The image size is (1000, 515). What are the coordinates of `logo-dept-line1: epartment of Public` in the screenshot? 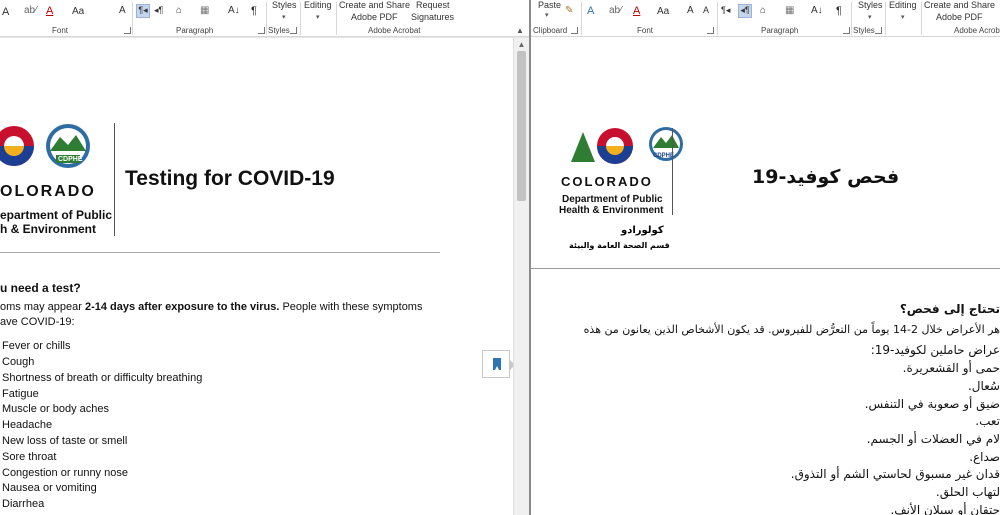 It's located at (56, 215).